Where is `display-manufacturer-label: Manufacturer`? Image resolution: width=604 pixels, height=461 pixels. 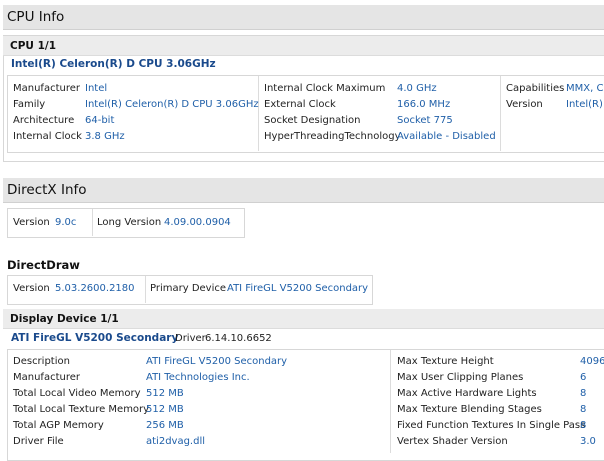 display-manufacturer-label: Manufacturer is located at coordinates (46, 377).